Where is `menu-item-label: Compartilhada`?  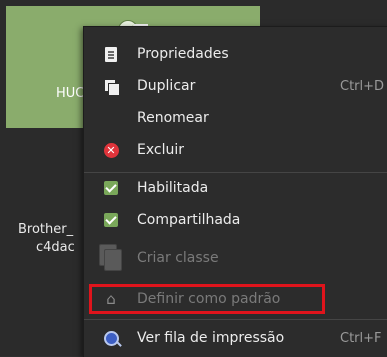
menu-item-label: Compartilhada is located at coordinates (189, 220).